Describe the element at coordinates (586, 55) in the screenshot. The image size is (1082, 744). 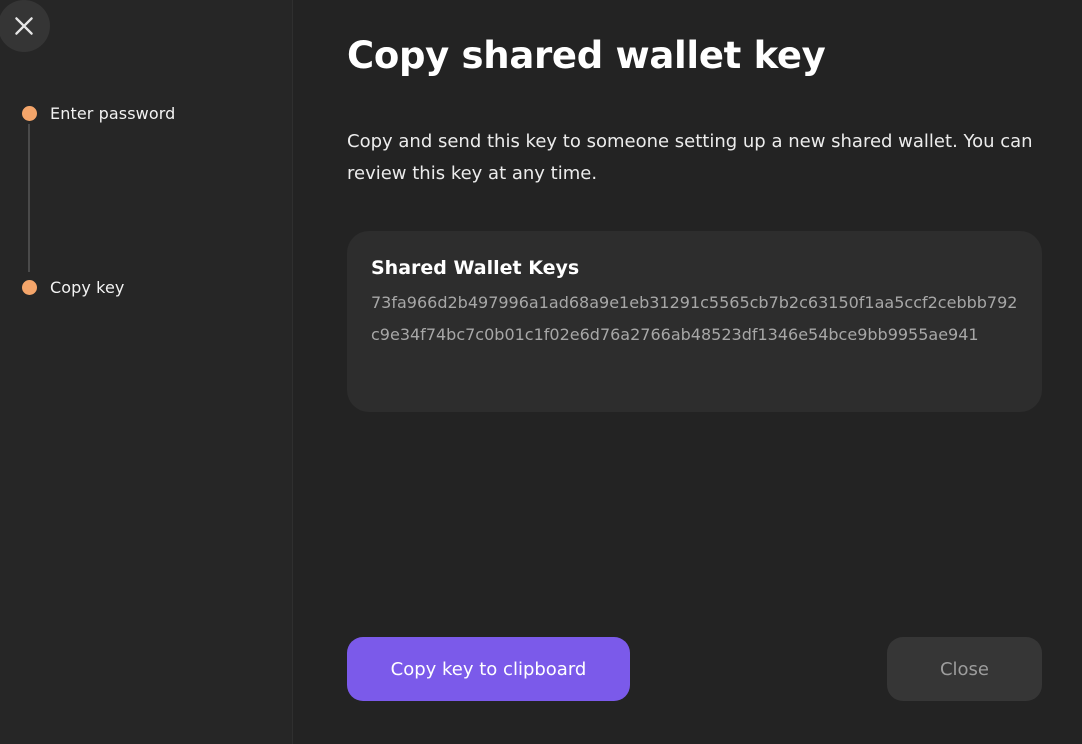
I see `page-title: Copy shared wallet key` at that location.